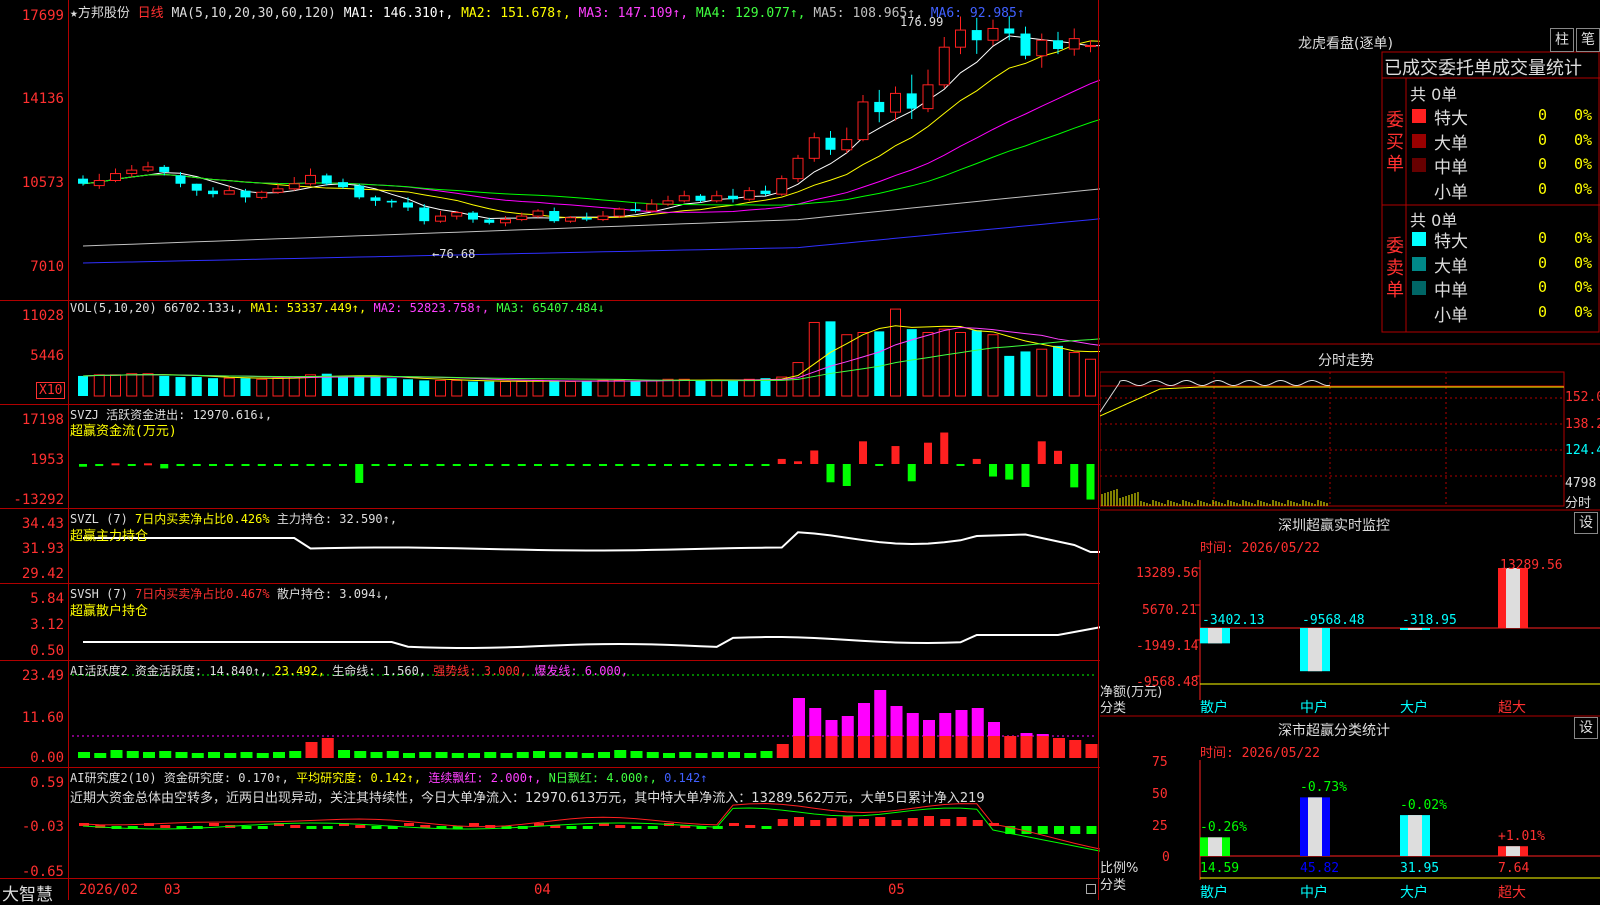 The image size is (1600, 905). What do you see at coordinates (1543, 287) in the screenshot?
I see `size-count: 0` at bounding box center [1543, 287].